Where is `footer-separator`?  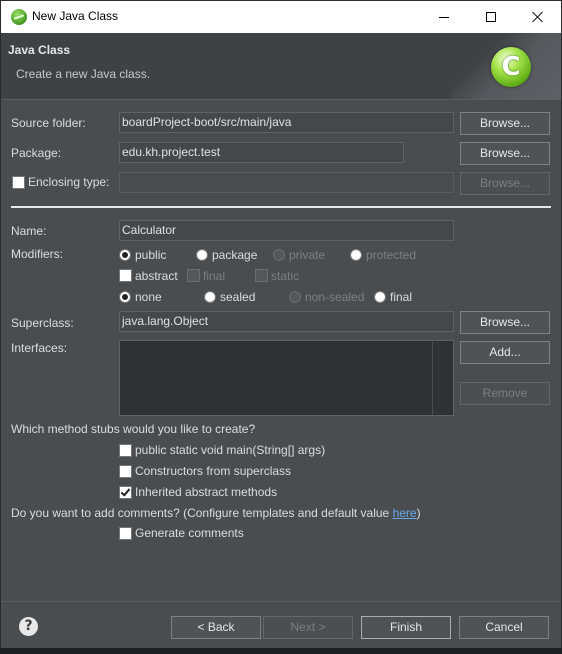
footer-separator is located at coordinates (281, 601).